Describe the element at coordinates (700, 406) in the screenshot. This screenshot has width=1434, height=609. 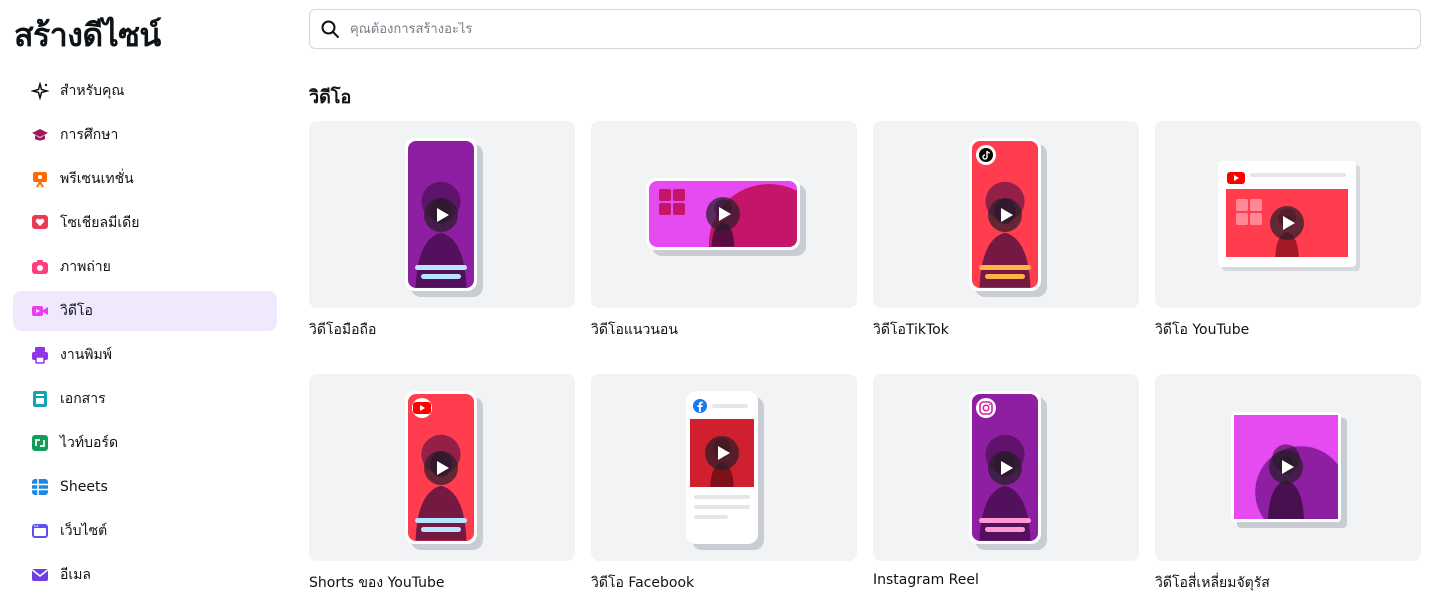
I see `facebook-icon` at that location.